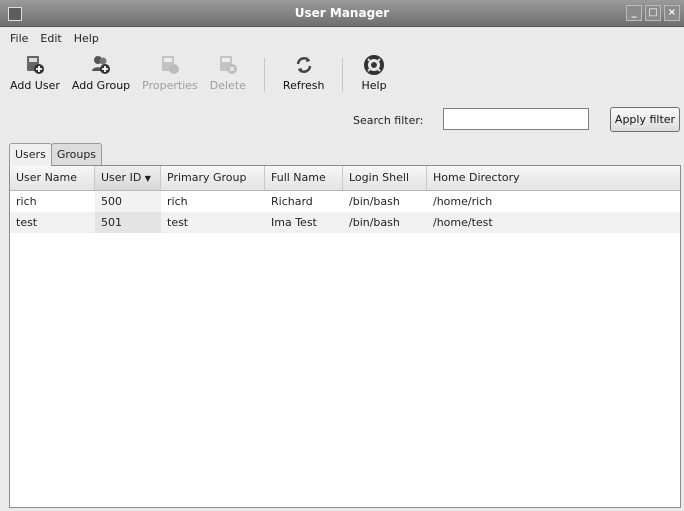 The image size is (684, 511). What do you see at coordinates (52, 178) in the screenshot?
I see `column-header-user-name: User Name` at bounding box center [52, 178].